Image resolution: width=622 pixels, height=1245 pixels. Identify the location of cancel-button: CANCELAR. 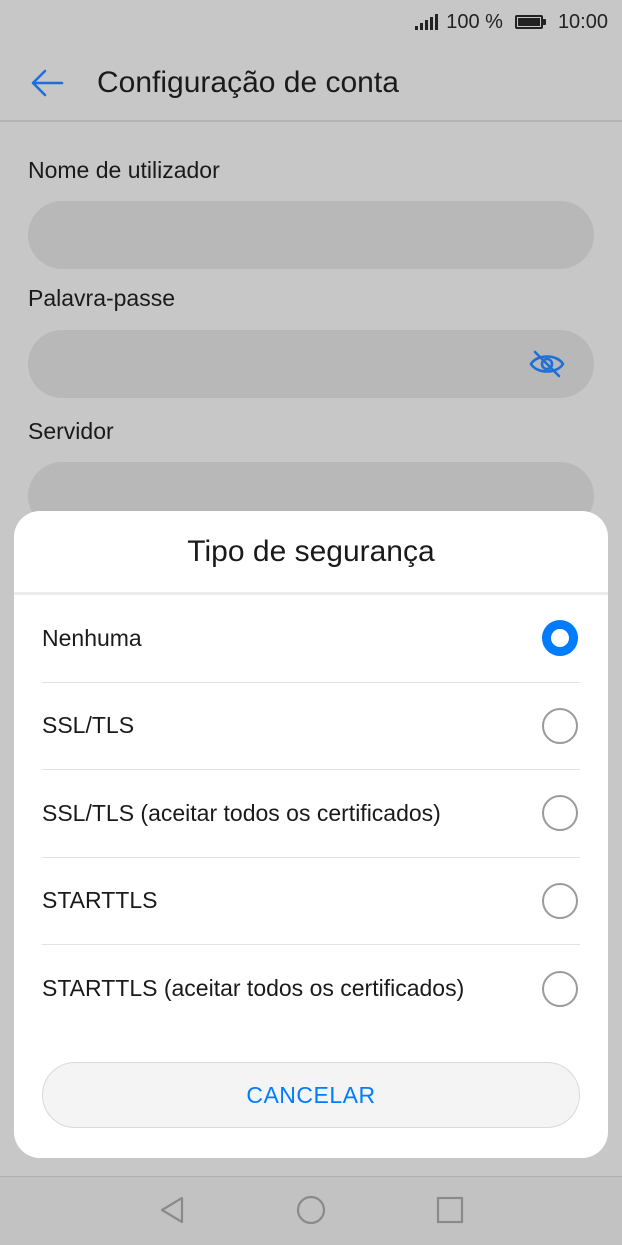
(311, 1095).